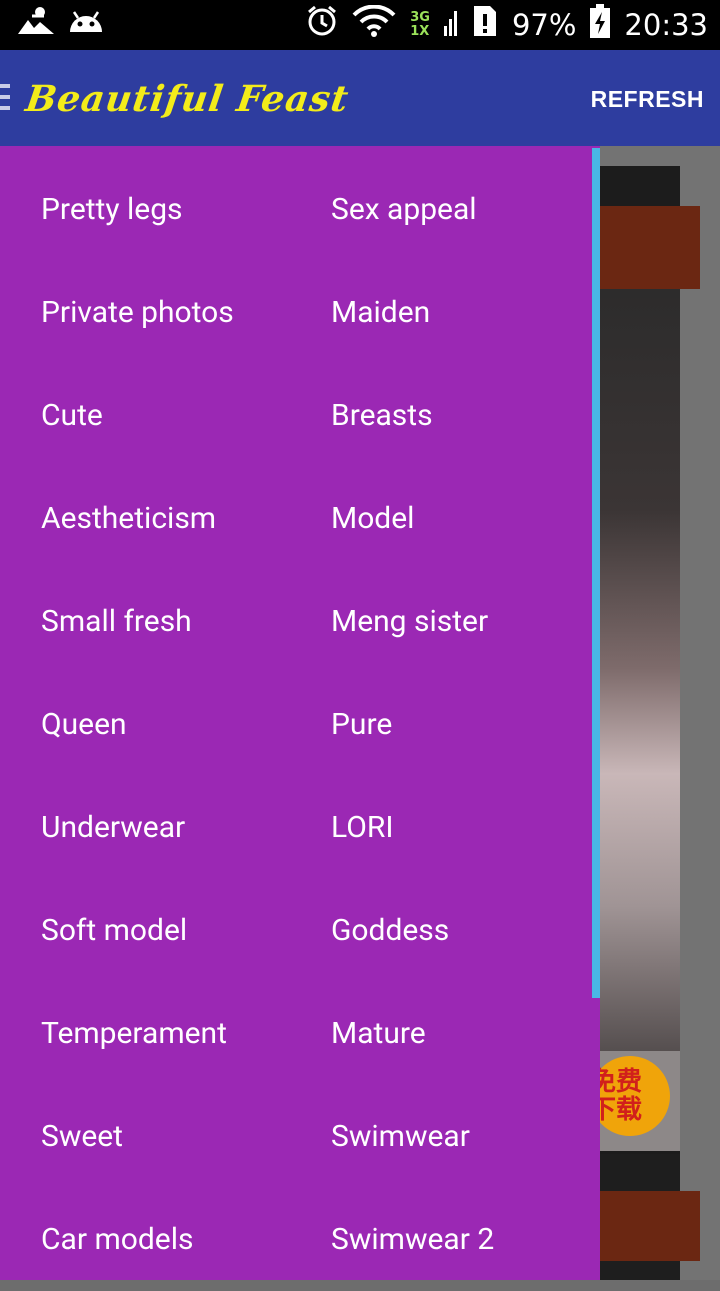 Image resolution: width=720 pixels, height=1291 pixels. I want to click on feed-card: 免费 下载, so click(635, 721).